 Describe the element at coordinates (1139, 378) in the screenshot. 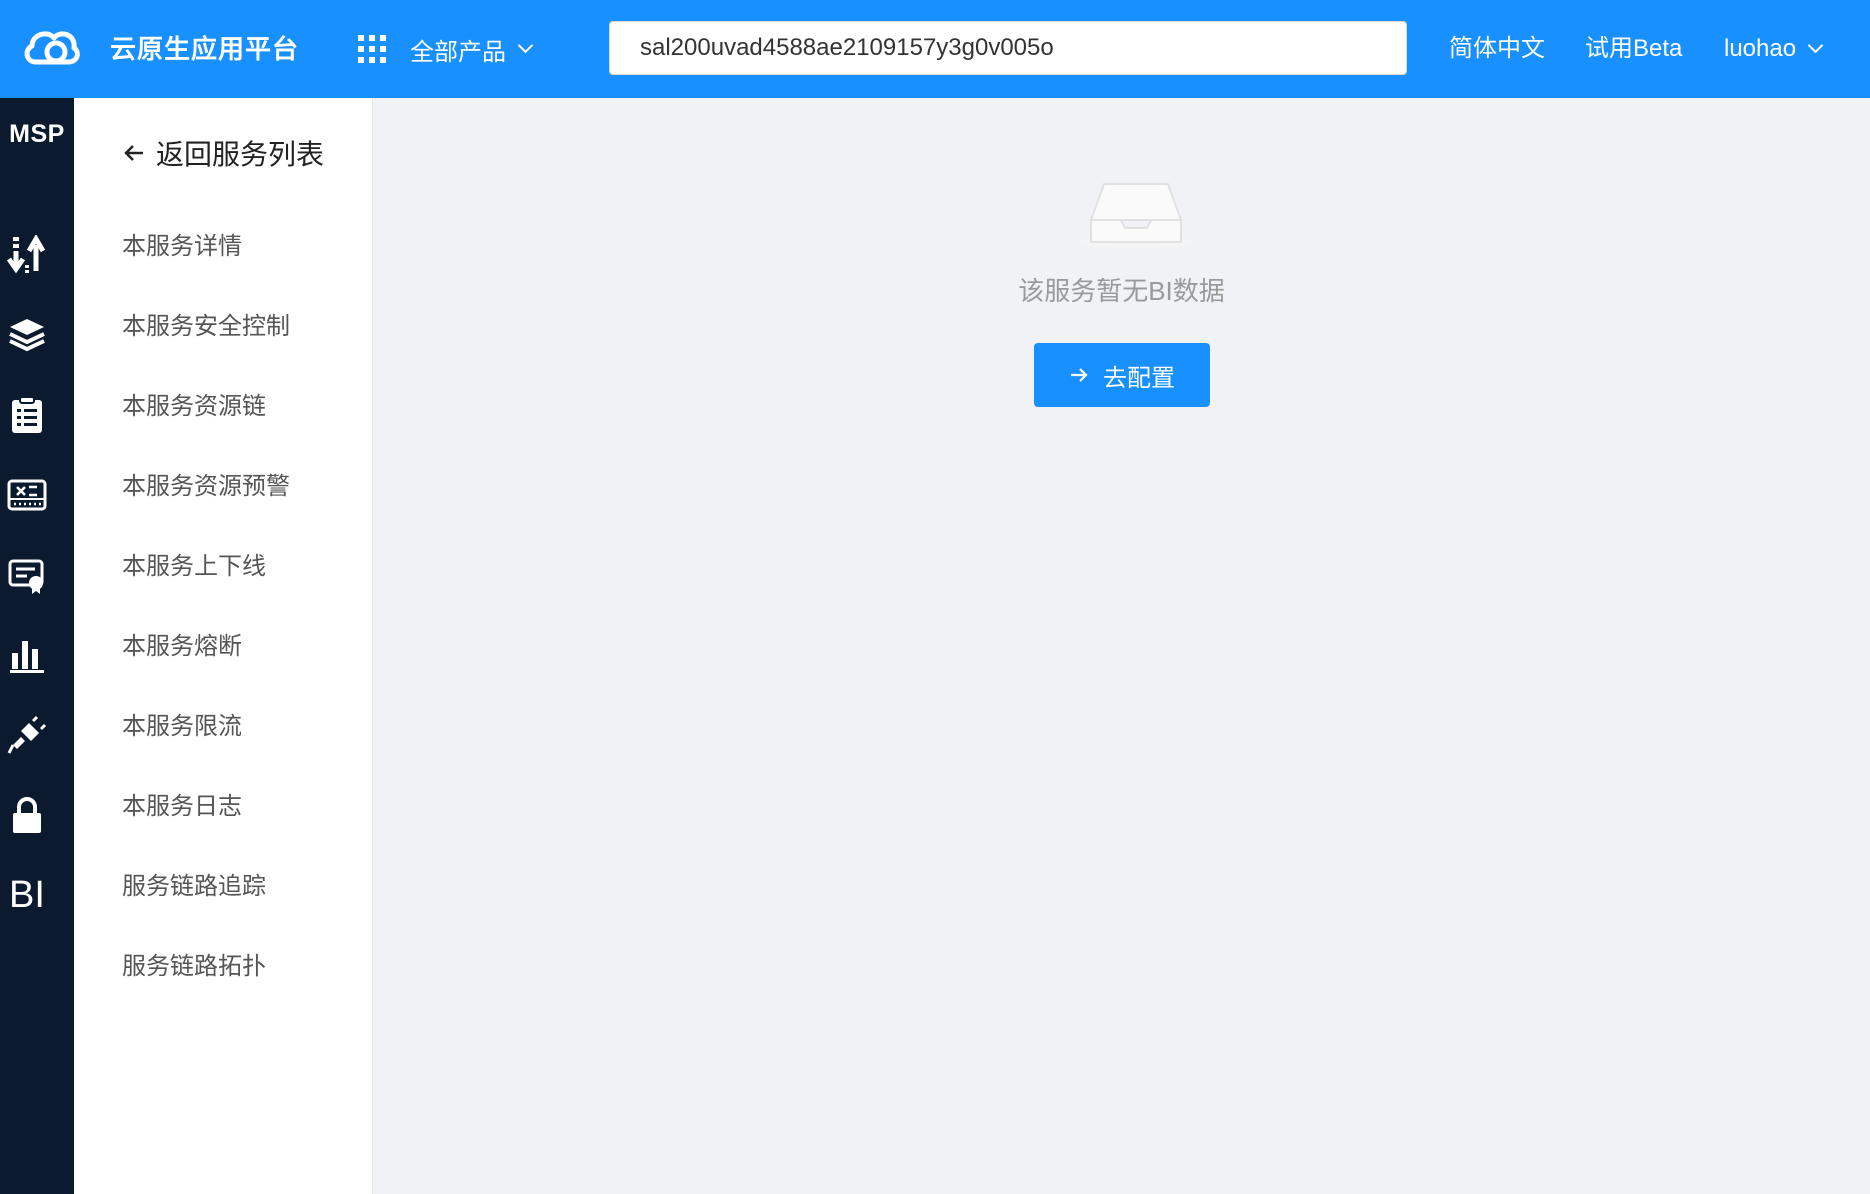

I see `go-config-label: 去配置` at that location.